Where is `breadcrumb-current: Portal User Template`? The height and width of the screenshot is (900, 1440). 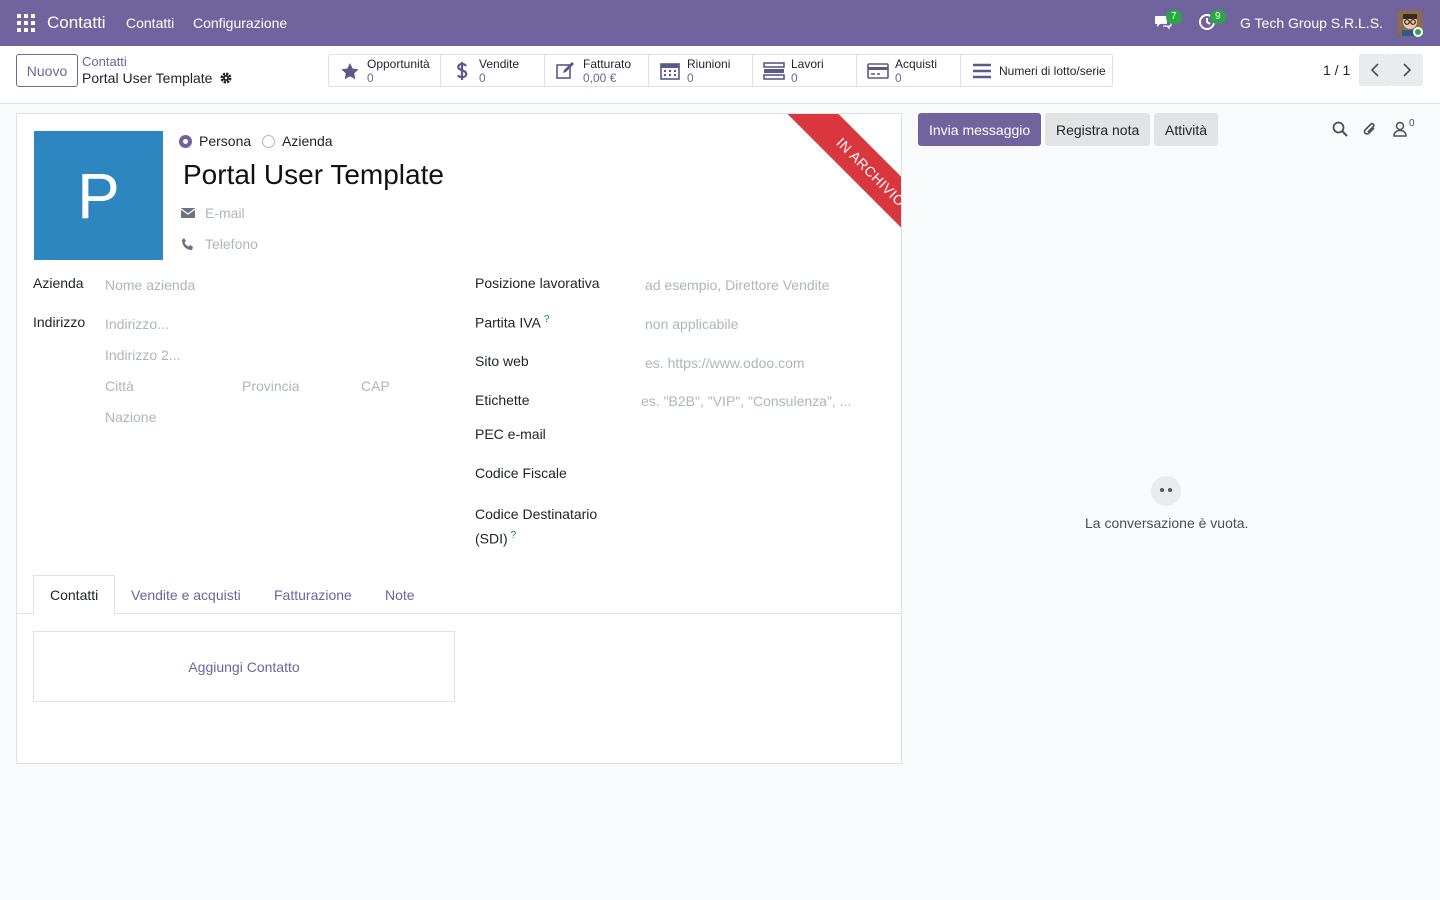 breadcrumb-current: Portal User Template is located at coordinates (147, 78).